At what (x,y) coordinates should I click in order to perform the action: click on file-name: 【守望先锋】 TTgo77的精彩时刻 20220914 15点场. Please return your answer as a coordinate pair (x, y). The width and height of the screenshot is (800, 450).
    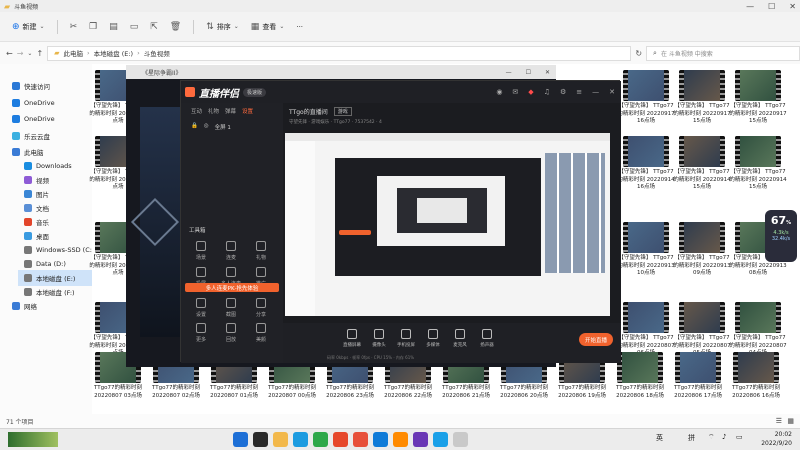
    Looking at the image, I should click on (758, 180).